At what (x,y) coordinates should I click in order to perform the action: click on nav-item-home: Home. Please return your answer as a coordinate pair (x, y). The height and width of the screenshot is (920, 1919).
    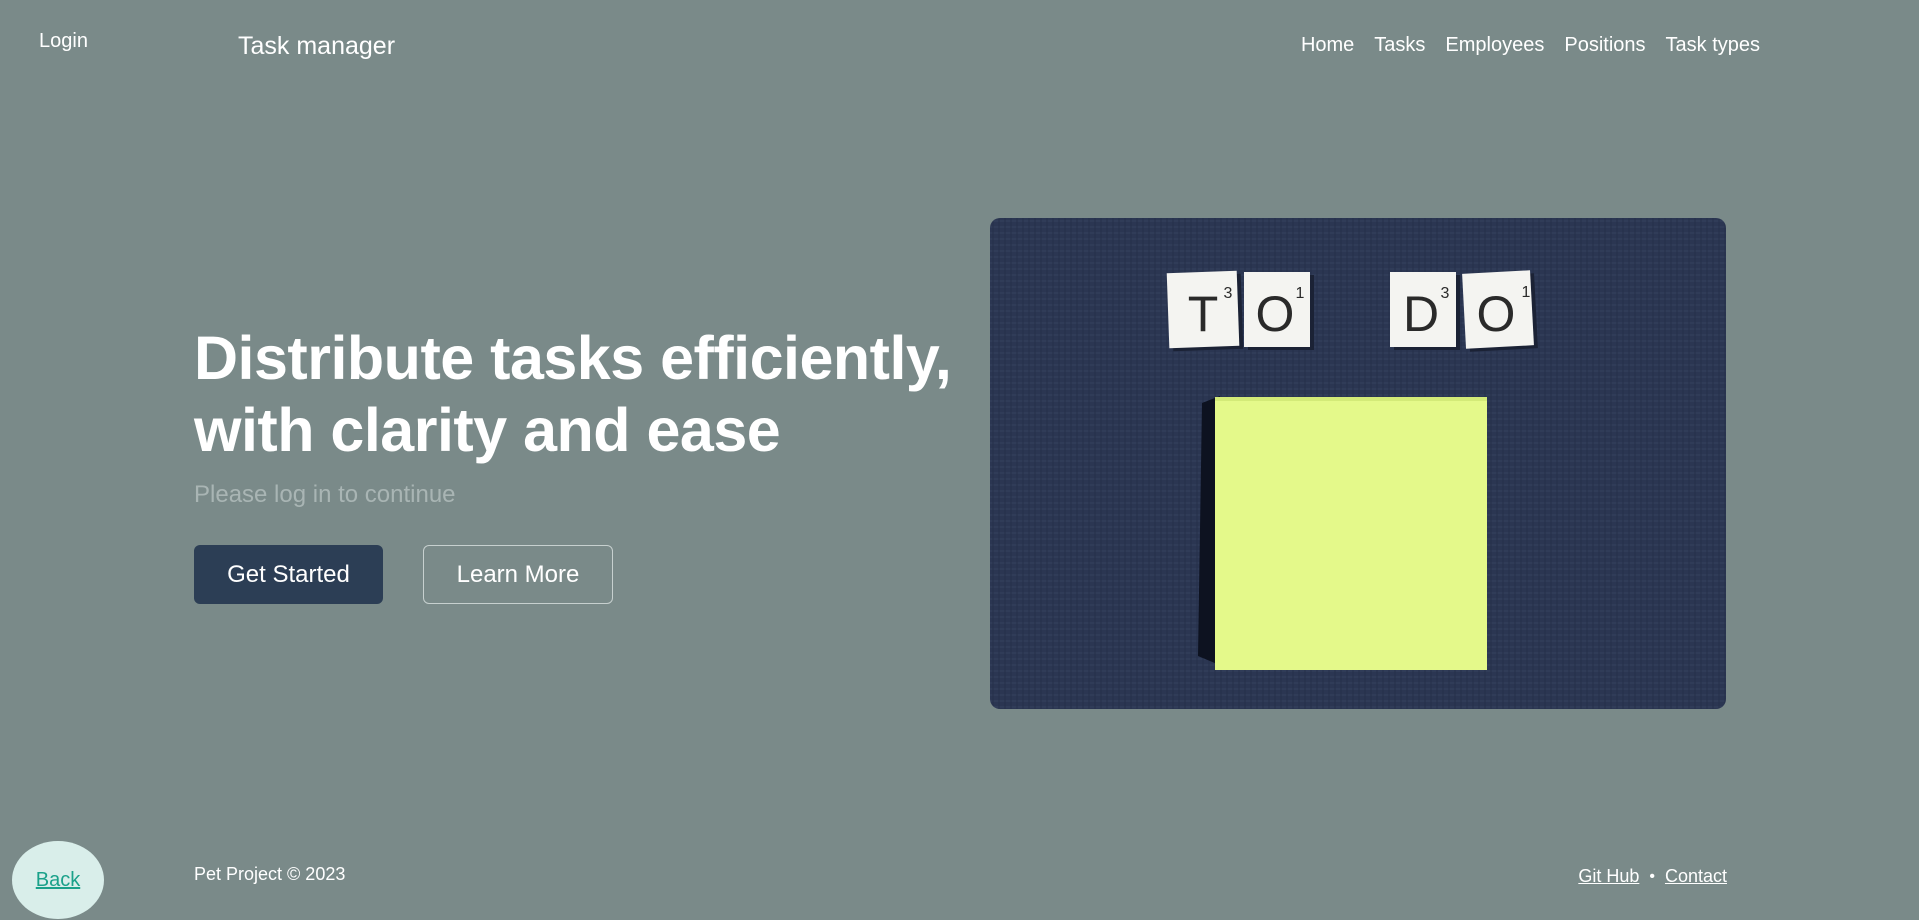
    Looking at the image, I should click on (1327, 45).